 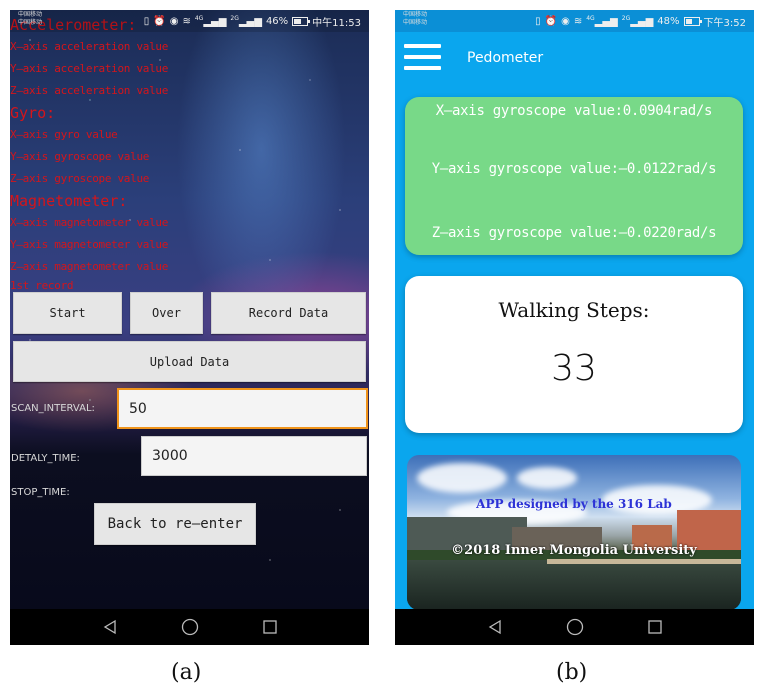 I want to click on gyro-z-readout: Z—axis gyroscope value:—0.0220rad/s, so click(x=574, y=233).